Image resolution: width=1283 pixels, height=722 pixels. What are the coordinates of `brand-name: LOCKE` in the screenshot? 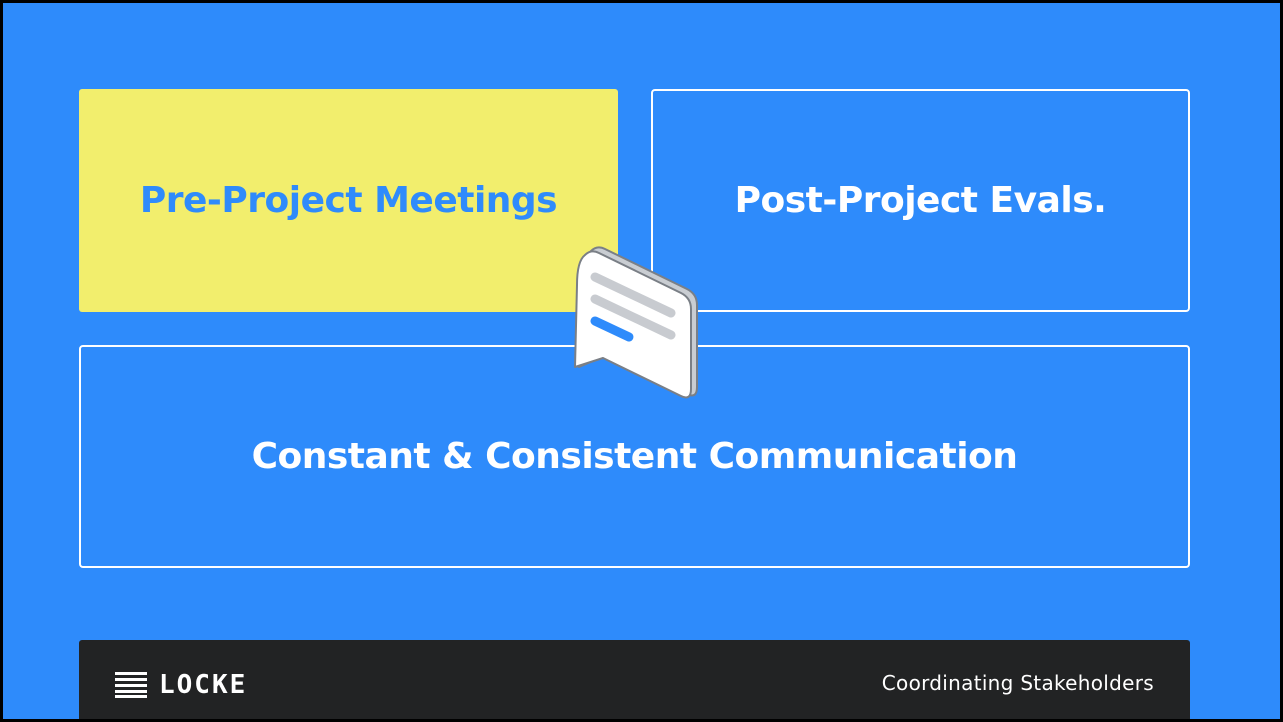 It's located at (203, 685).